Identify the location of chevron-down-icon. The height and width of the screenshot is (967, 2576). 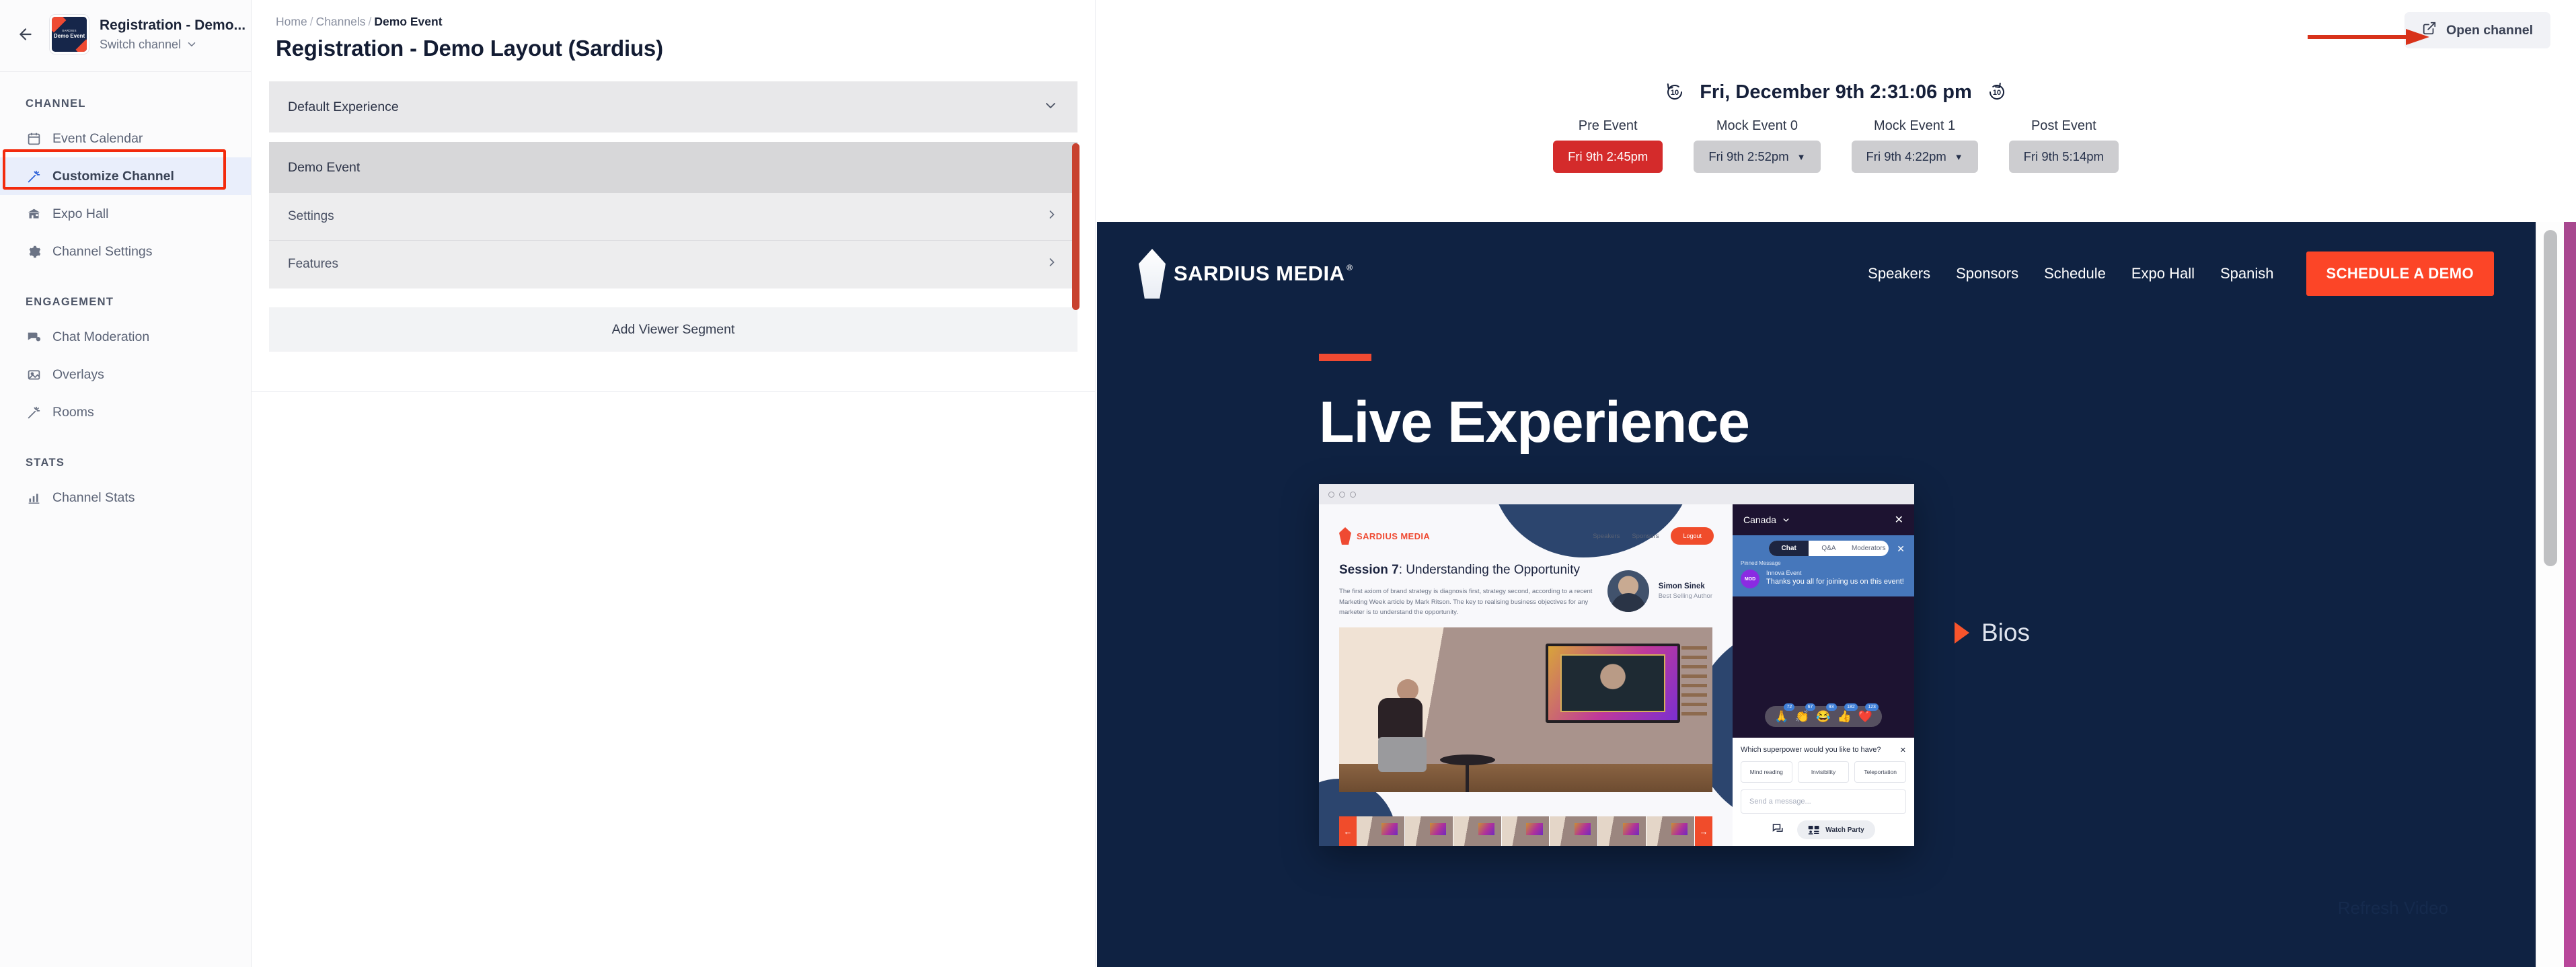
(1051, 107).